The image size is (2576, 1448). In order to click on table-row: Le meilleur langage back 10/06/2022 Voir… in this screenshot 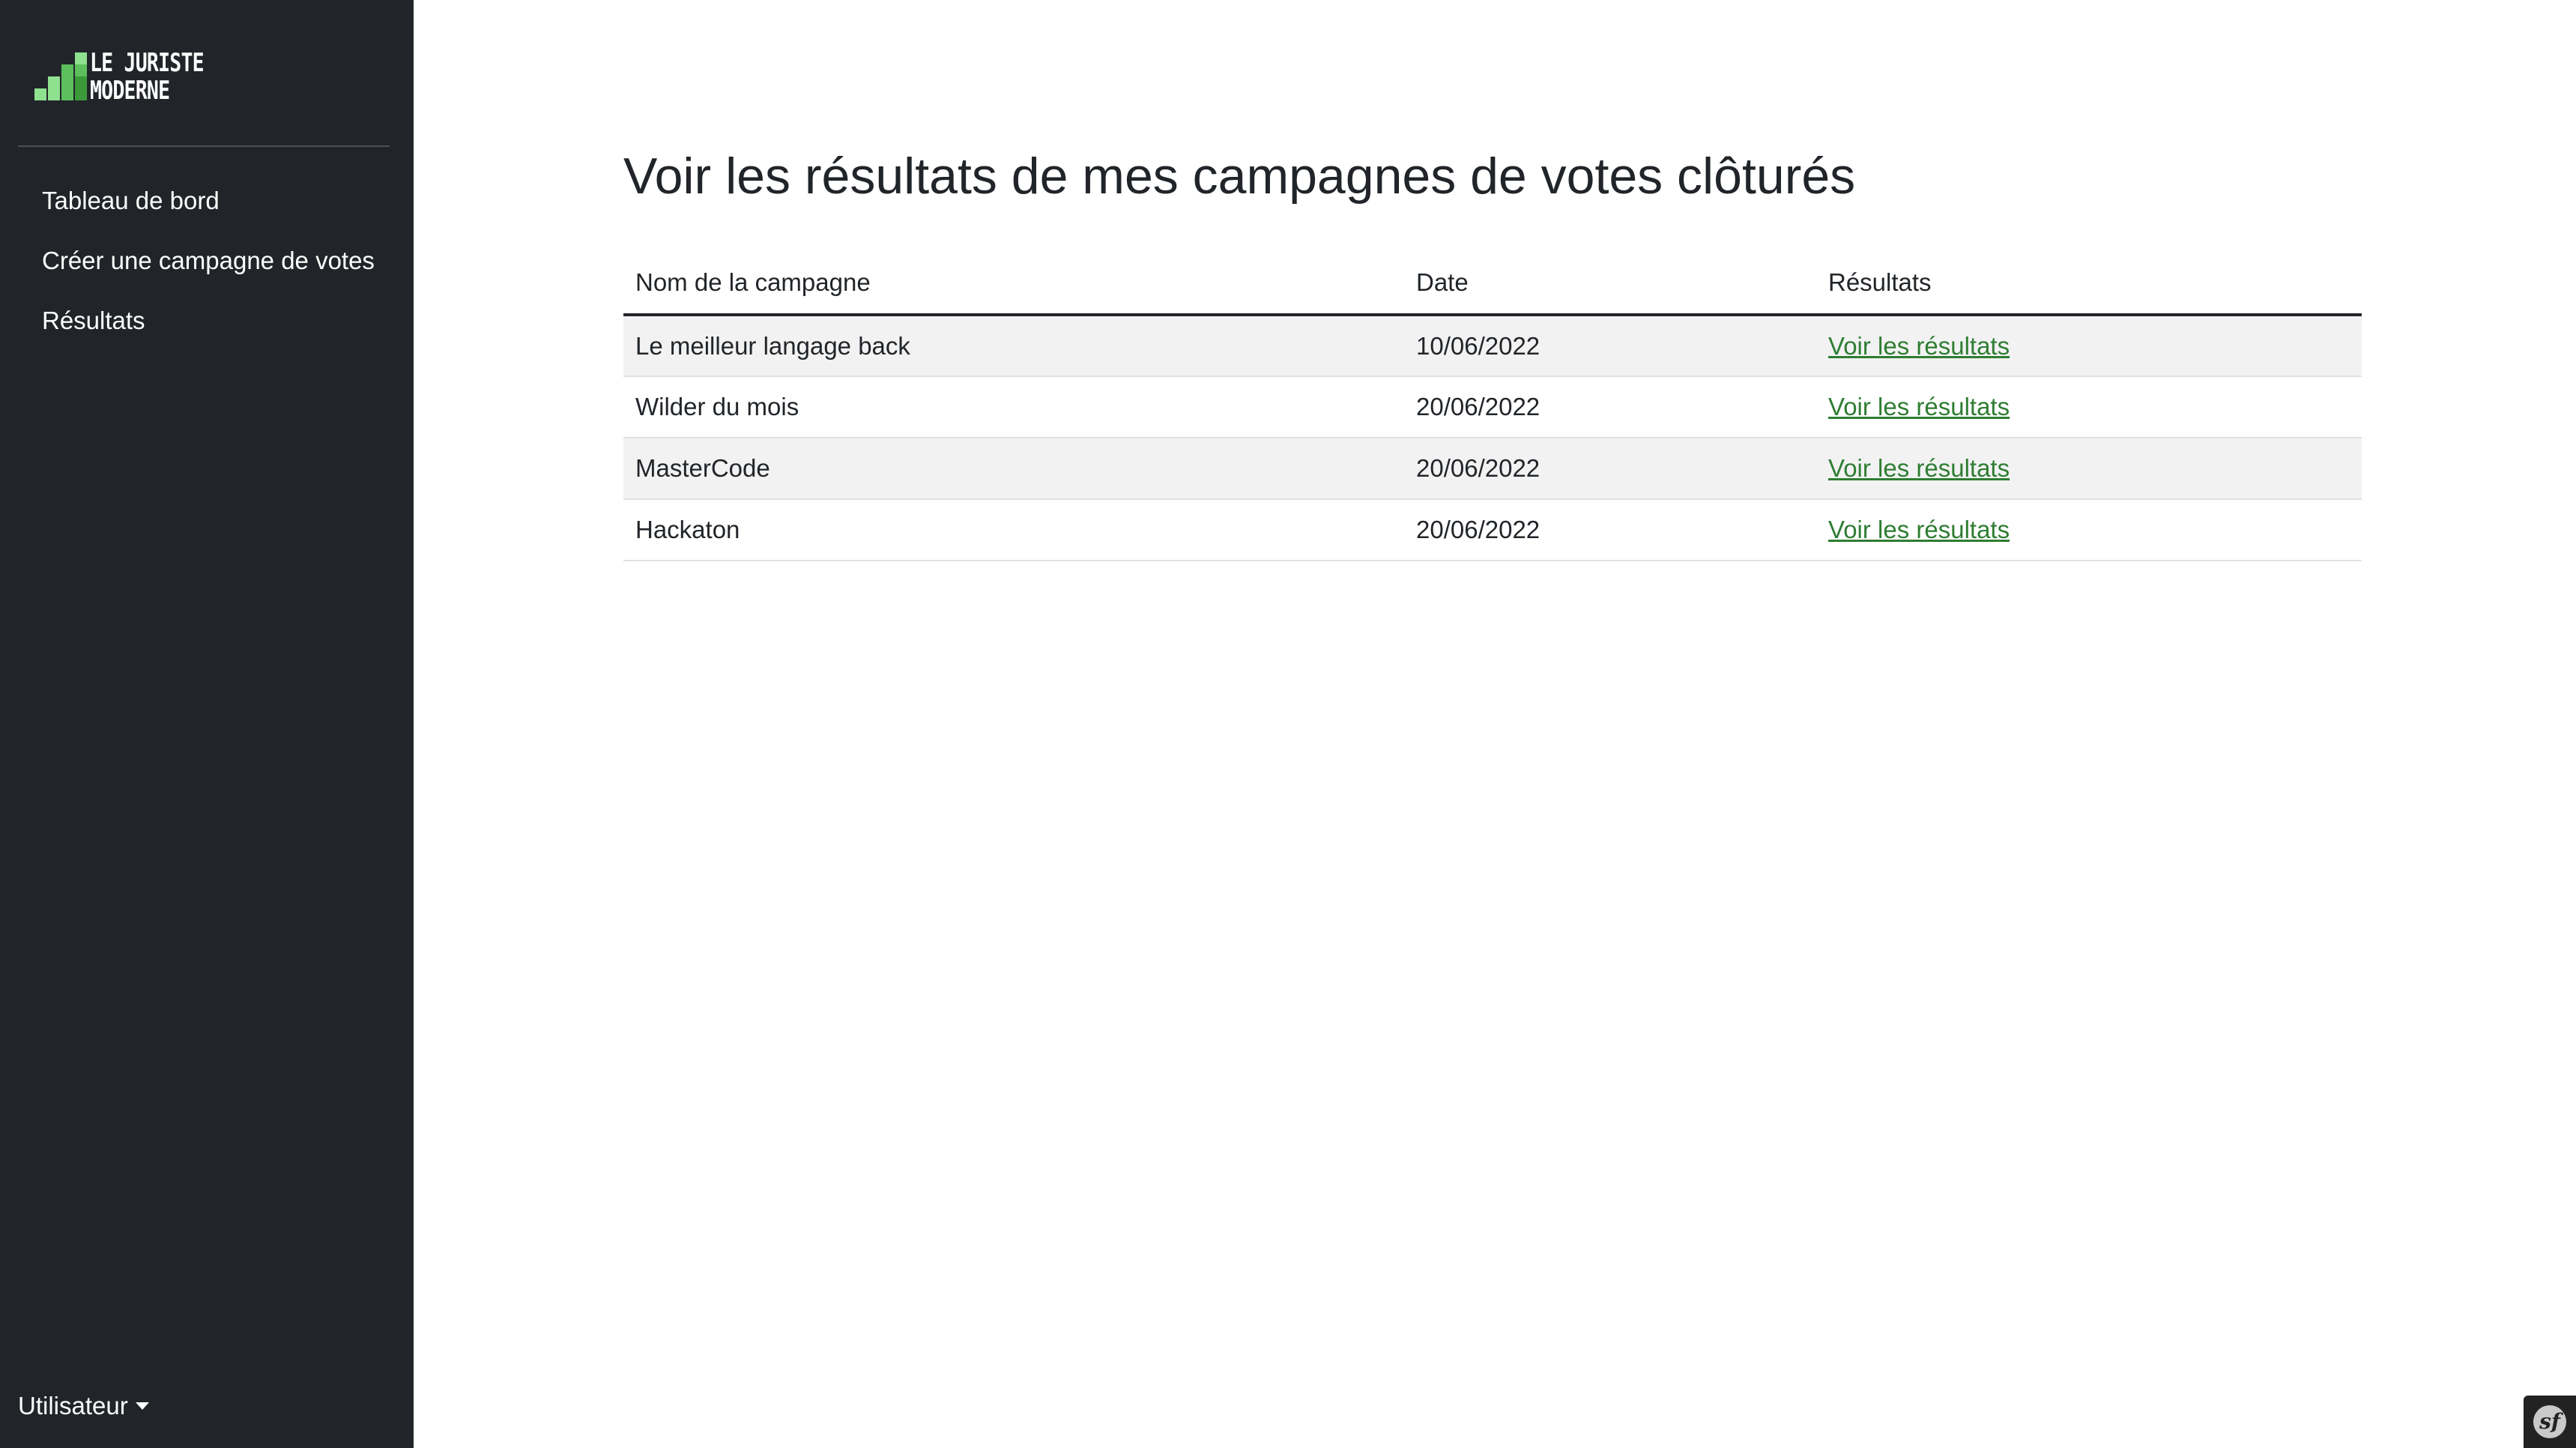, I will do `click(1492, 346)`.